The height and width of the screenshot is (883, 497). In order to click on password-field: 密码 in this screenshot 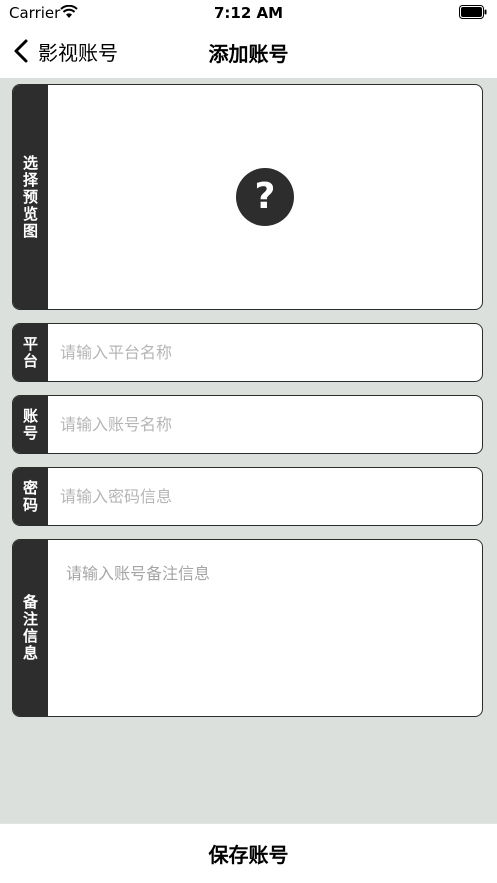, I will do `click(247, 496)`.